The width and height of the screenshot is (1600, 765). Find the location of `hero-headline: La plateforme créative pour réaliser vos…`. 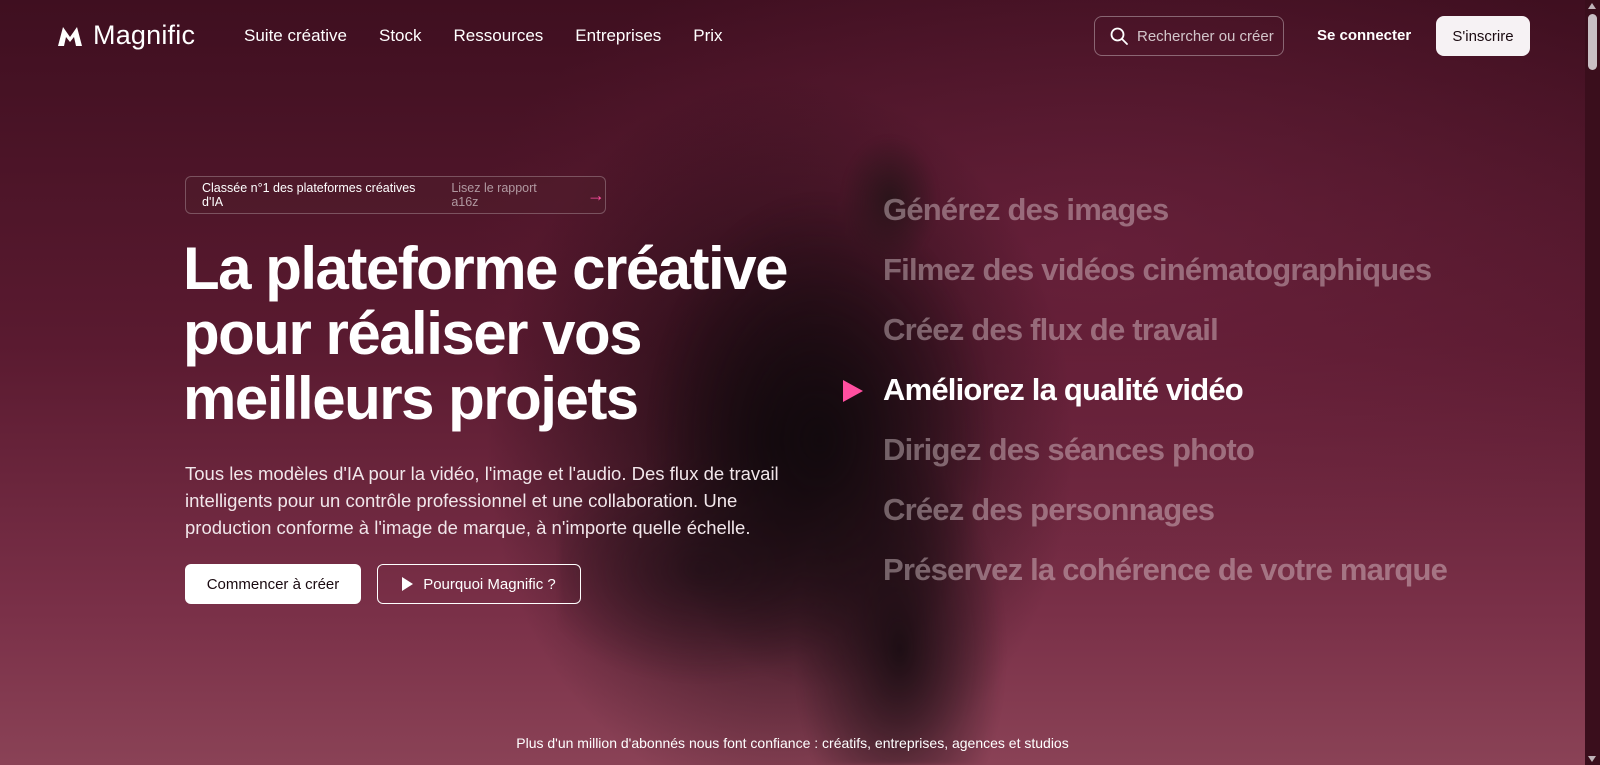

hero-headline: La plateforme créative pour réaliser vos… is located at coordinates (493, 333).